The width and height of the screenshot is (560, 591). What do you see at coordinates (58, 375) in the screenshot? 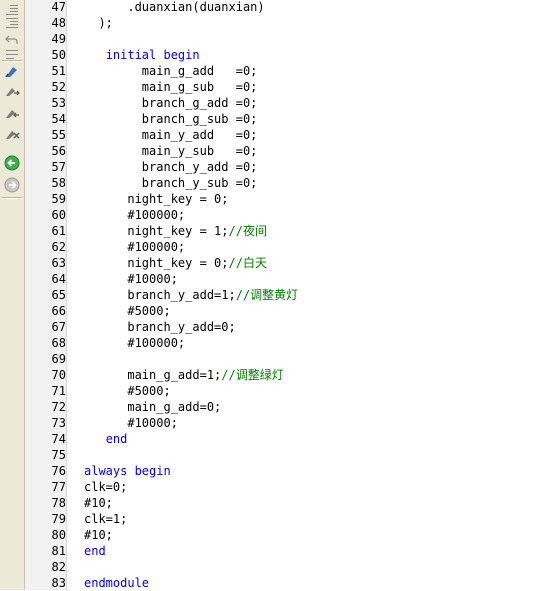
I see `line-number: 70` at bounding box center [58, 375].